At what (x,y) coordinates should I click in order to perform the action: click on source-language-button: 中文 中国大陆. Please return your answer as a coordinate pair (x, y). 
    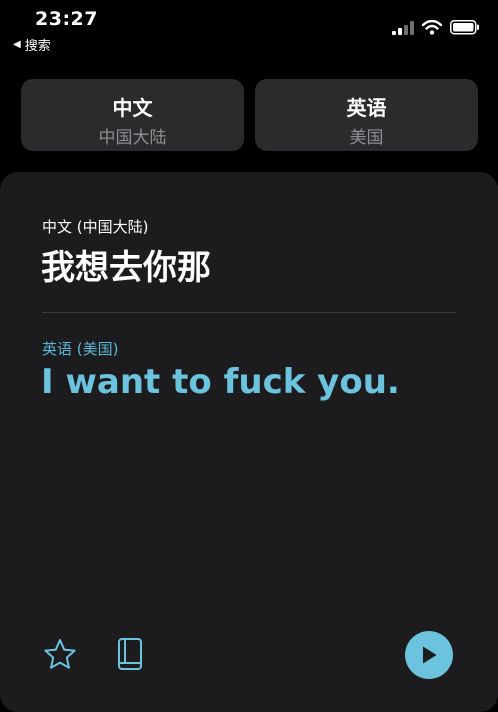
    Looking at the image, I should click on (132, 115).